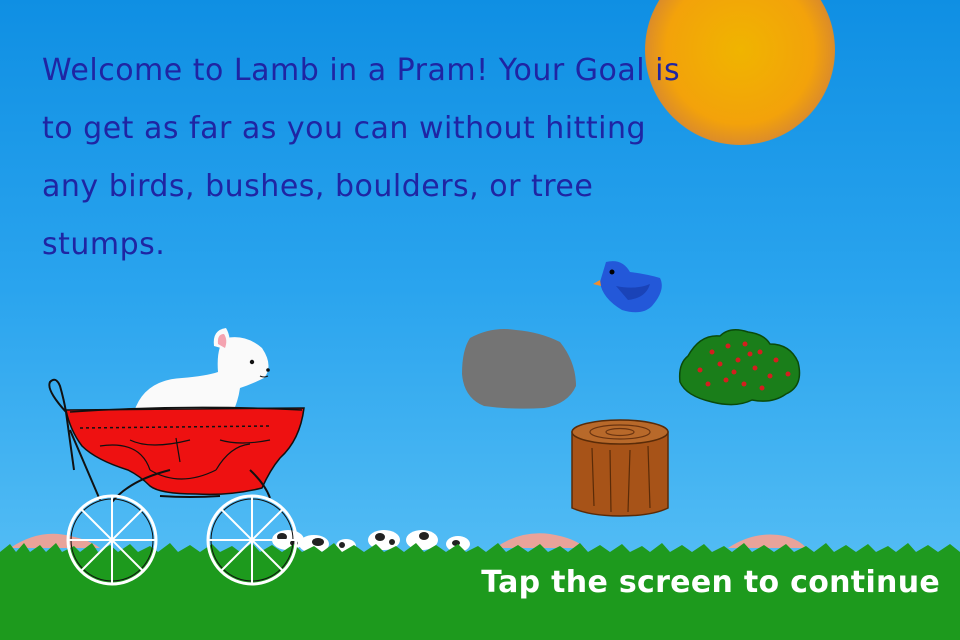 The image size is (960, 640). I want to click on bush-icon, so click(739, 367).